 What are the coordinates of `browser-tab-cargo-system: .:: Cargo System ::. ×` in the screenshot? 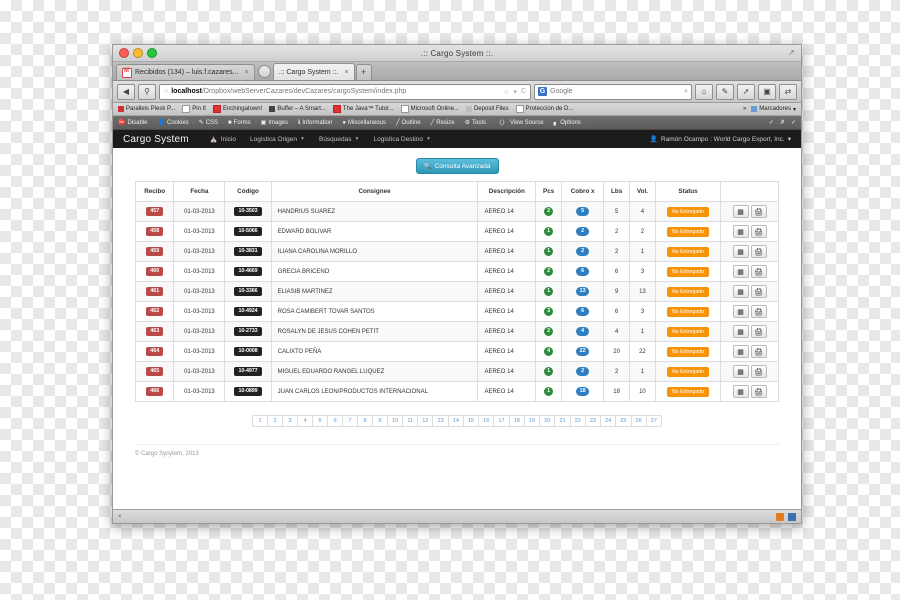 It's located at (313, 71).